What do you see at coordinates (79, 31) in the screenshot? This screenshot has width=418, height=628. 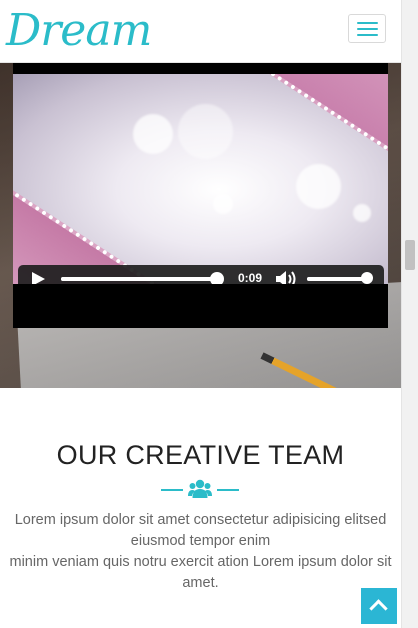 I see `logo: Dream` at bounding box center [79, 31].